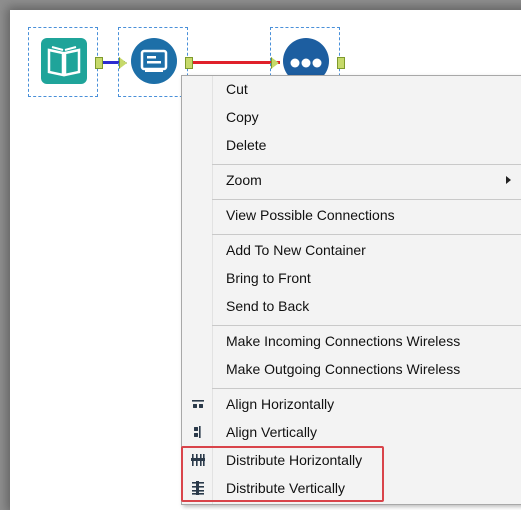 The height and width of the screenshot is (510, 521). Describe the element at coordinates (351, 89) in the screenshot. I see `menu-item-cut: Cut` at that location.